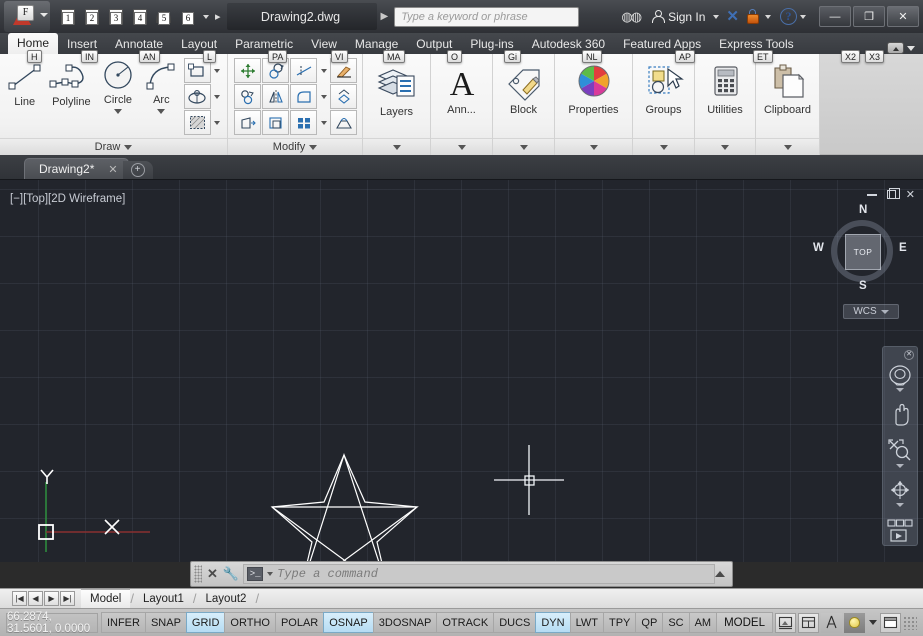 Image resolution: width=923 pixels, height=636 pixels. What do you see at coordinates (137, 170) in the screenshot?
I see `new-tab-button: +` at bounding box center [137, 170].